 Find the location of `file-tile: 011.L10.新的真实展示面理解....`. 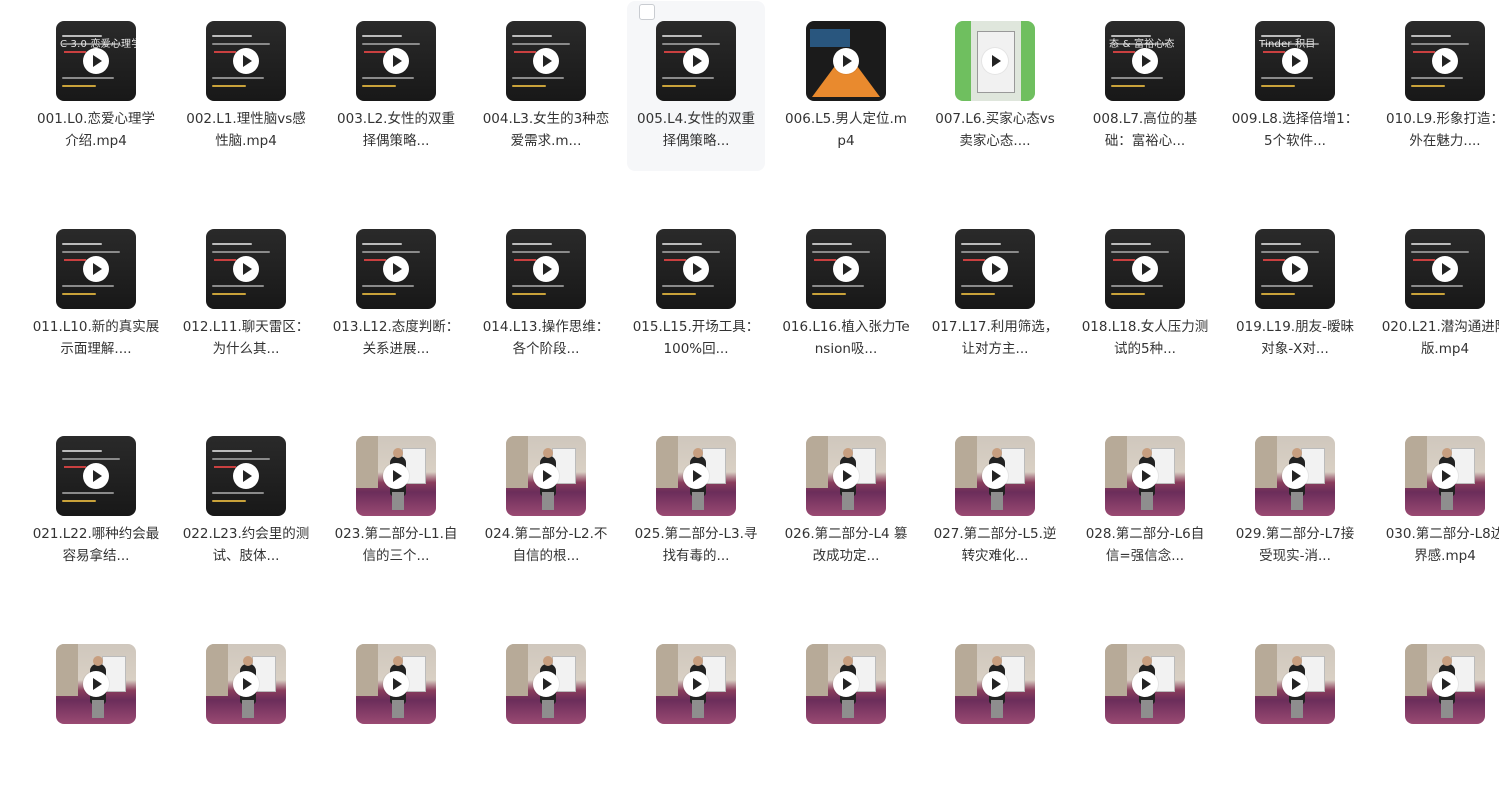

file-tile: 011.L10.新的真实展示面理解.... is located at coordinates (96, 294).